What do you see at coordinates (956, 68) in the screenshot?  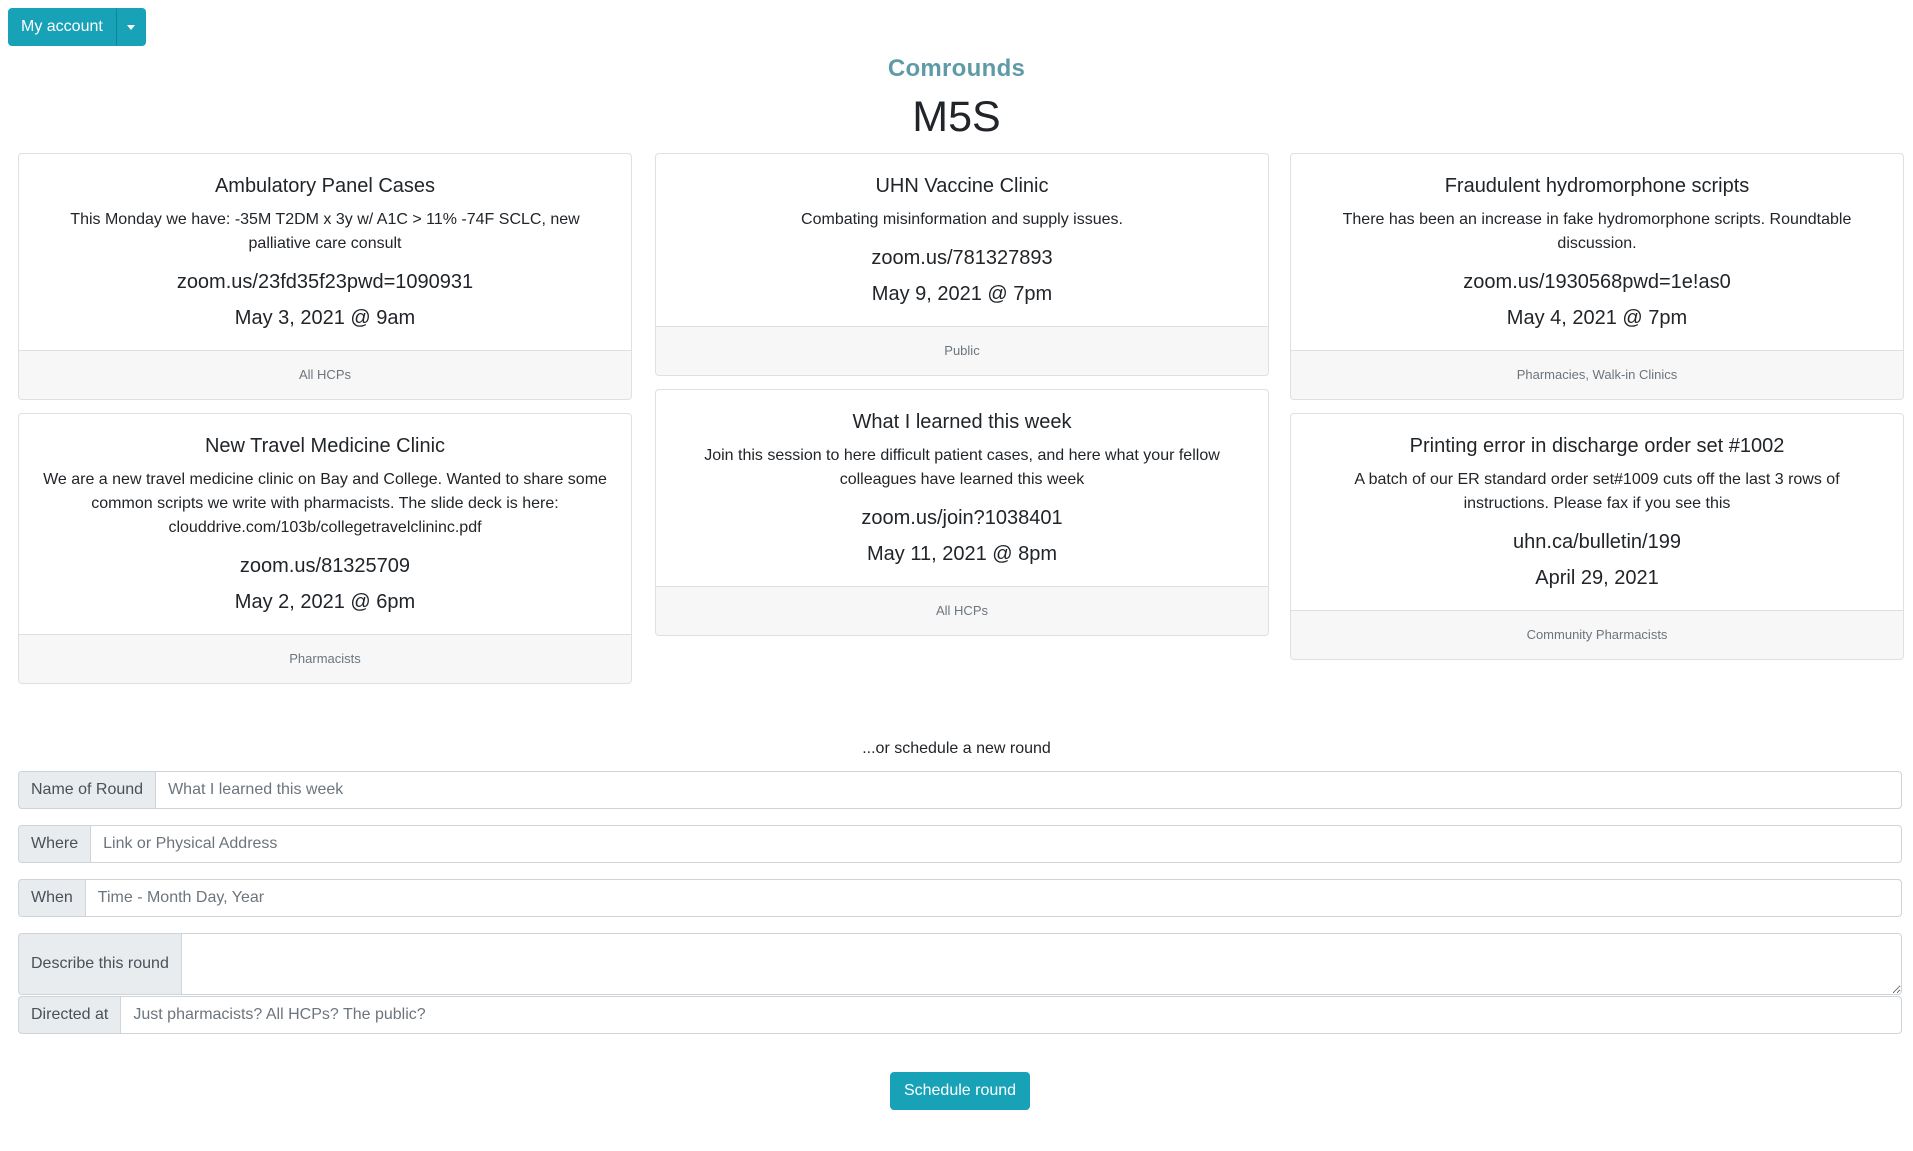 I see `brand-title: Comrounds` at bounding box center [956, 68].